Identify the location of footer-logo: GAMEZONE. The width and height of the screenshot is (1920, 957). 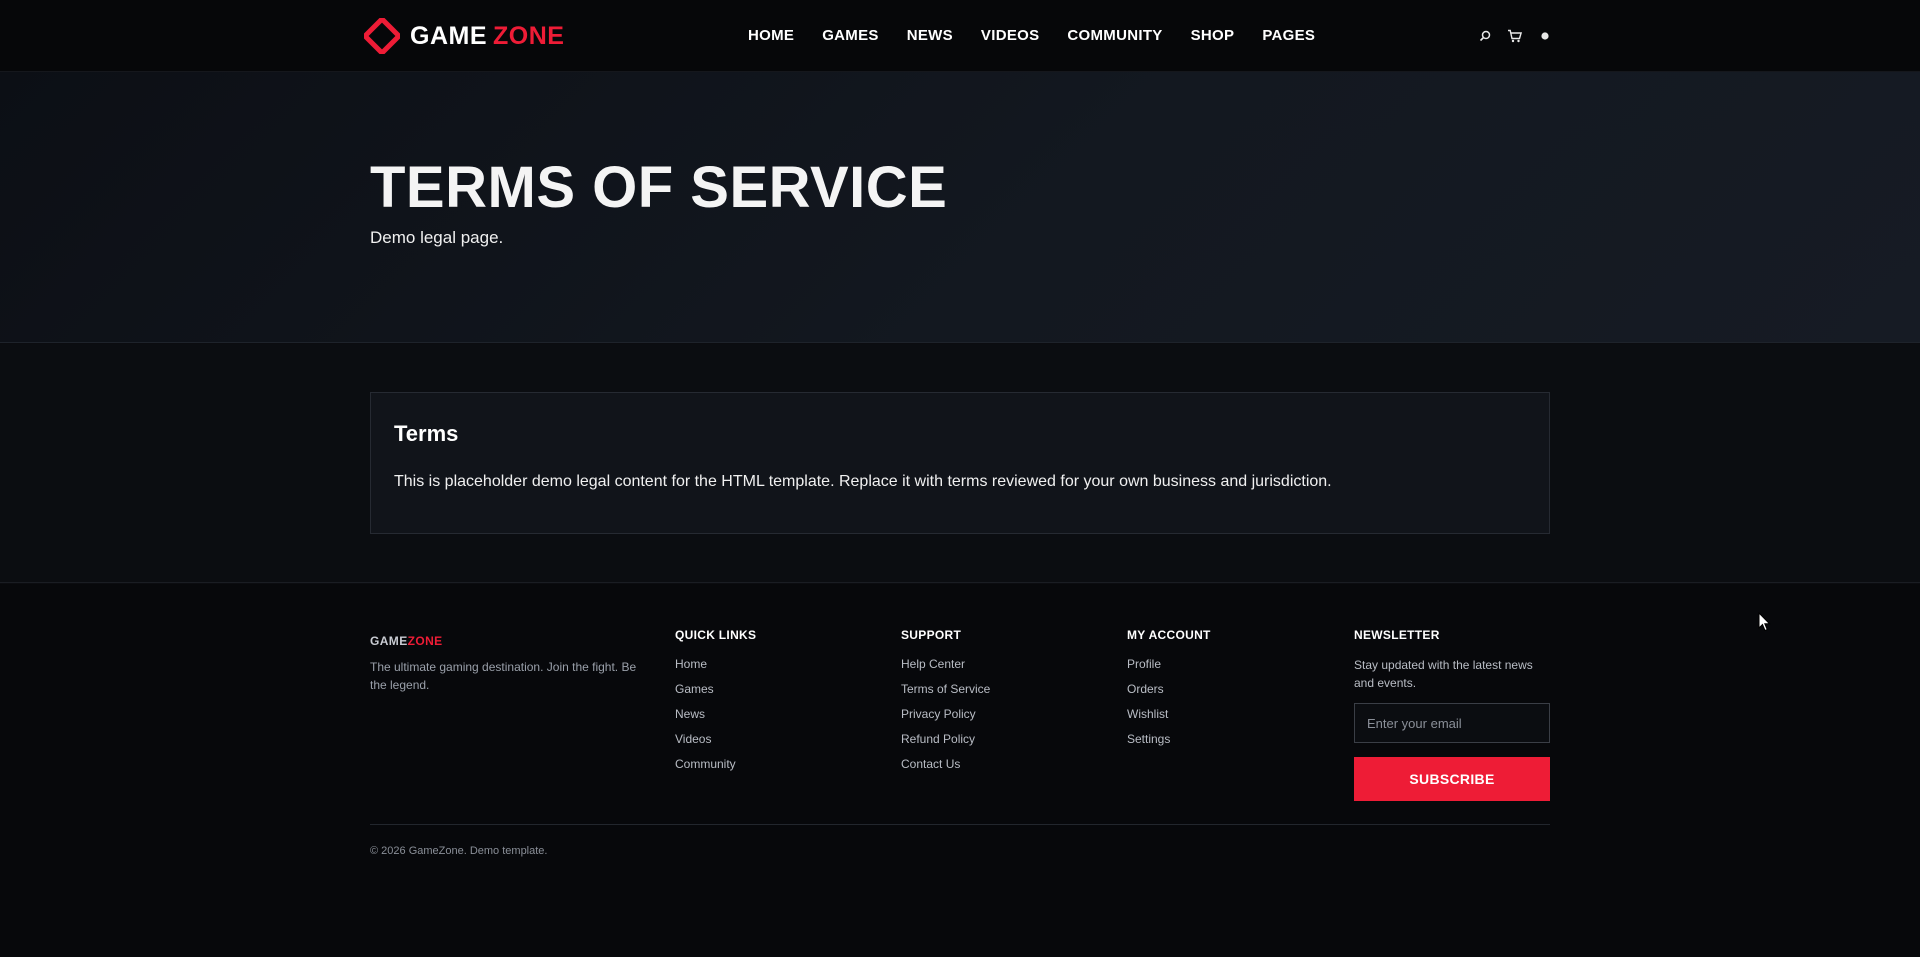
(510, 641).